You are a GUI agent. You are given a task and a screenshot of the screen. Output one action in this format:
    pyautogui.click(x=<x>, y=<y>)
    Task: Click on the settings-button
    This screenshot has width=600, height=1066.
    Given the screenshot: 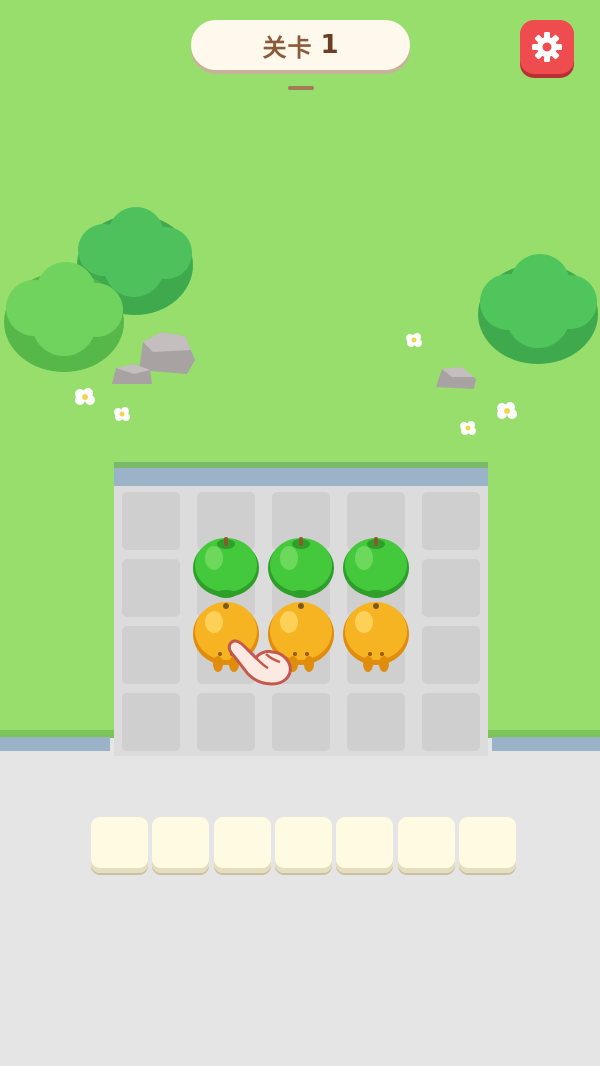 What is the action you would take?
    pyautogui.click(x=547, y=47)
    